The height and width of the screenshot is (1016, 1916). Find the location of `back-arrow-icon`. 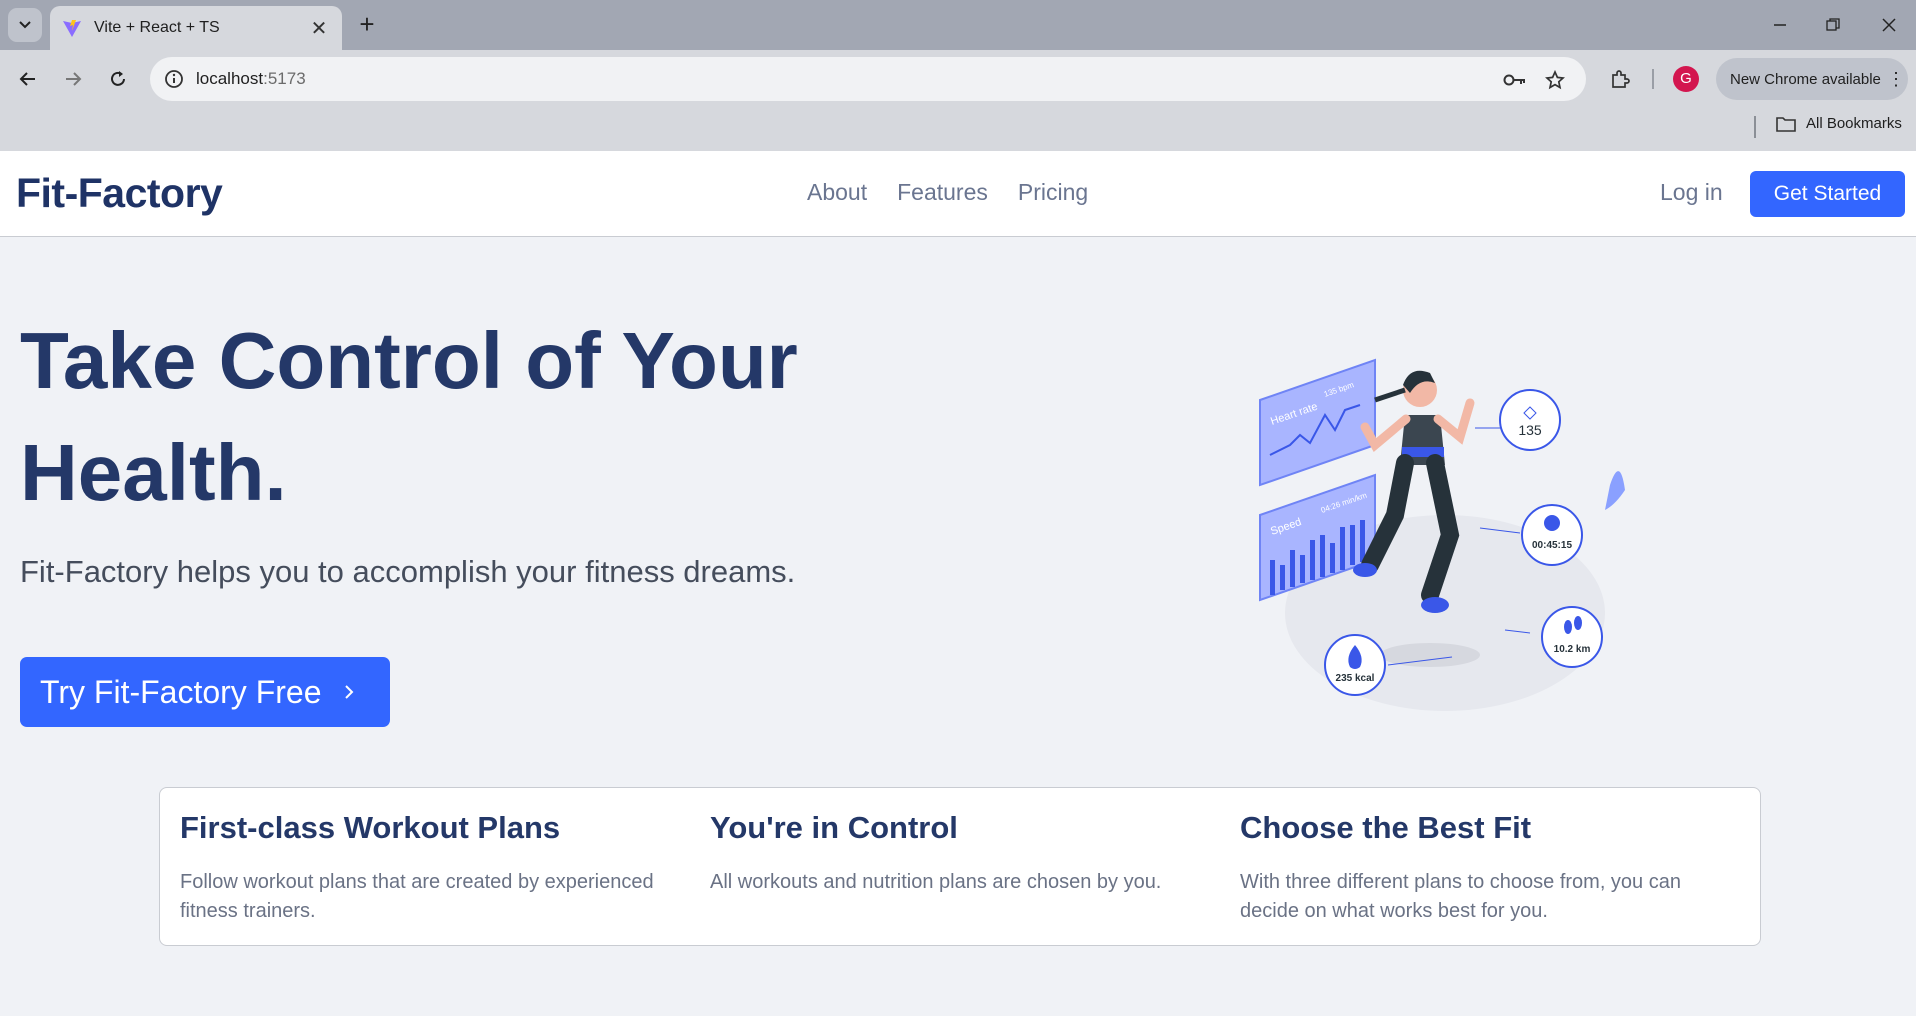

back-arrow-icon is located at coordinates (28, 79).